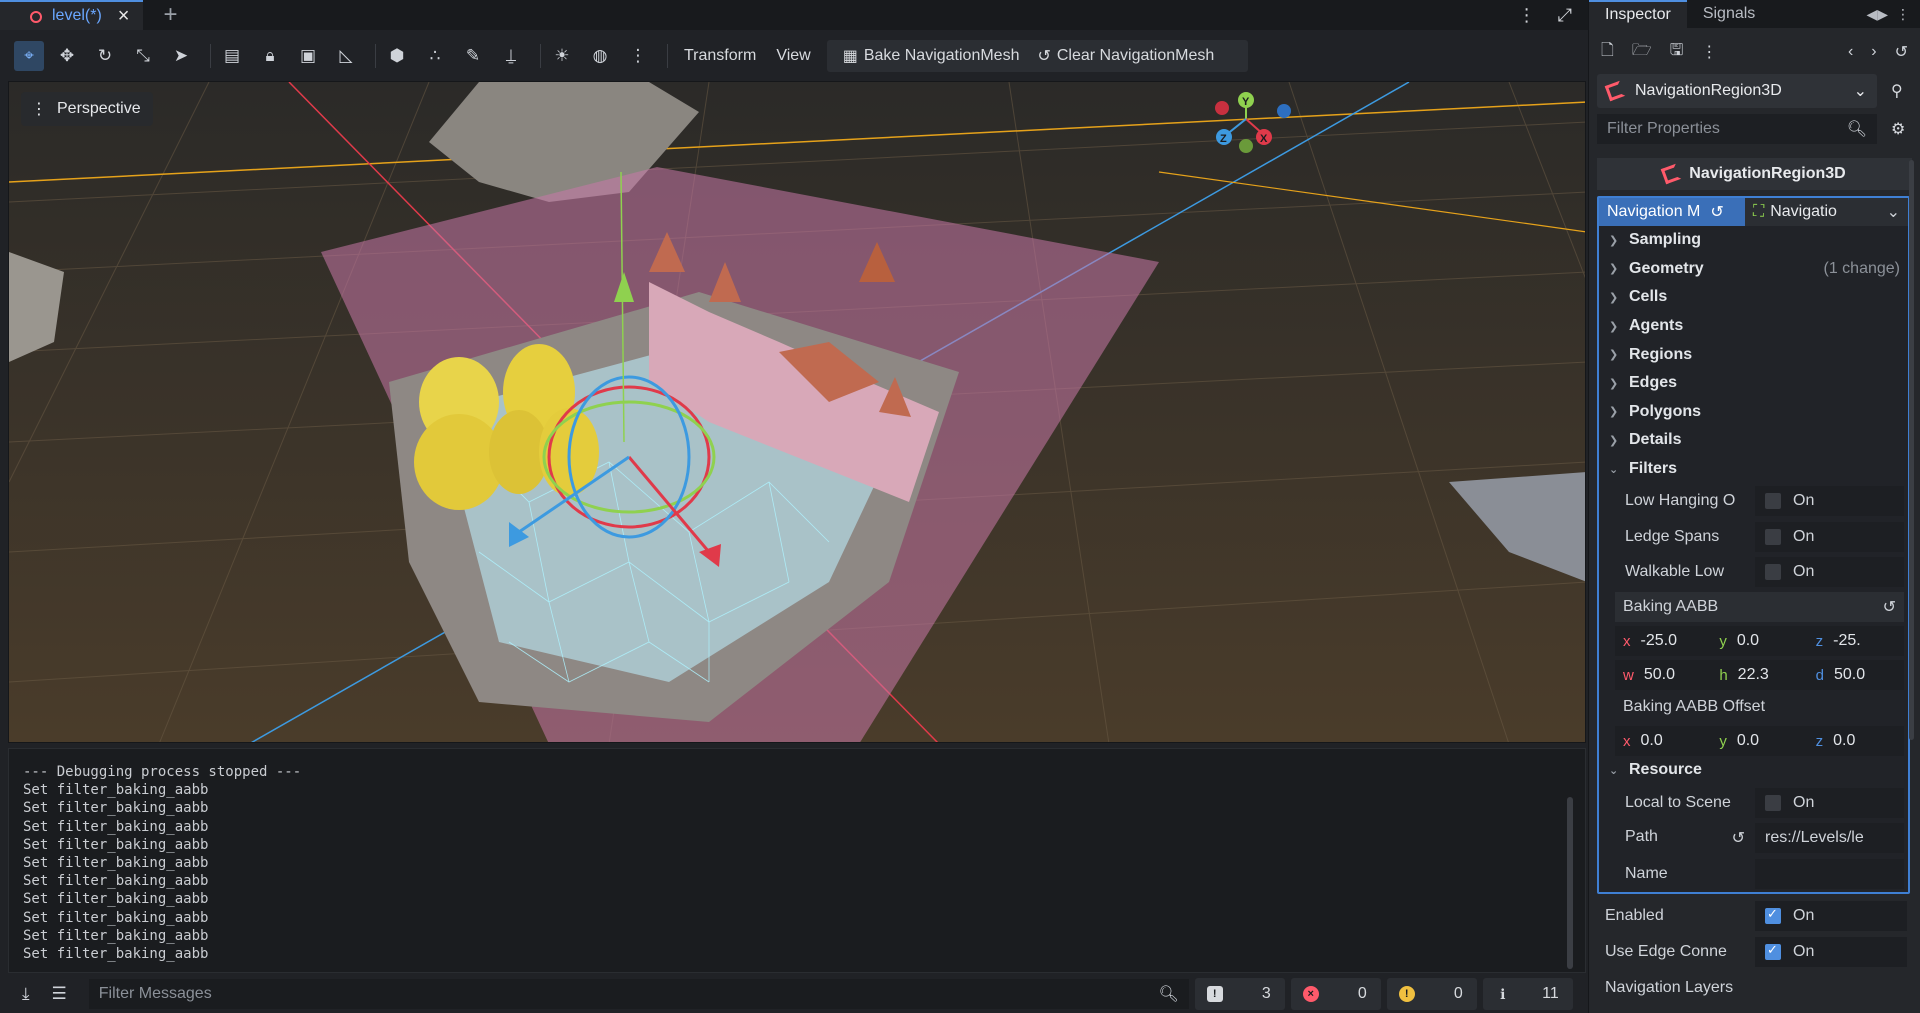 The height and width of the screenshot is (1013, 1920). I want to click on prop-navigation-layers: Navigation Layers, so click(1754, 988).